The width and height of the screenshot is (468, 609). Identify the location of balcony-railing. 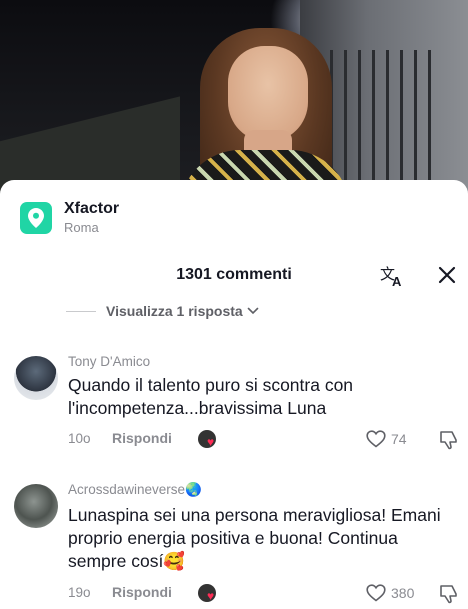
(385, 120).